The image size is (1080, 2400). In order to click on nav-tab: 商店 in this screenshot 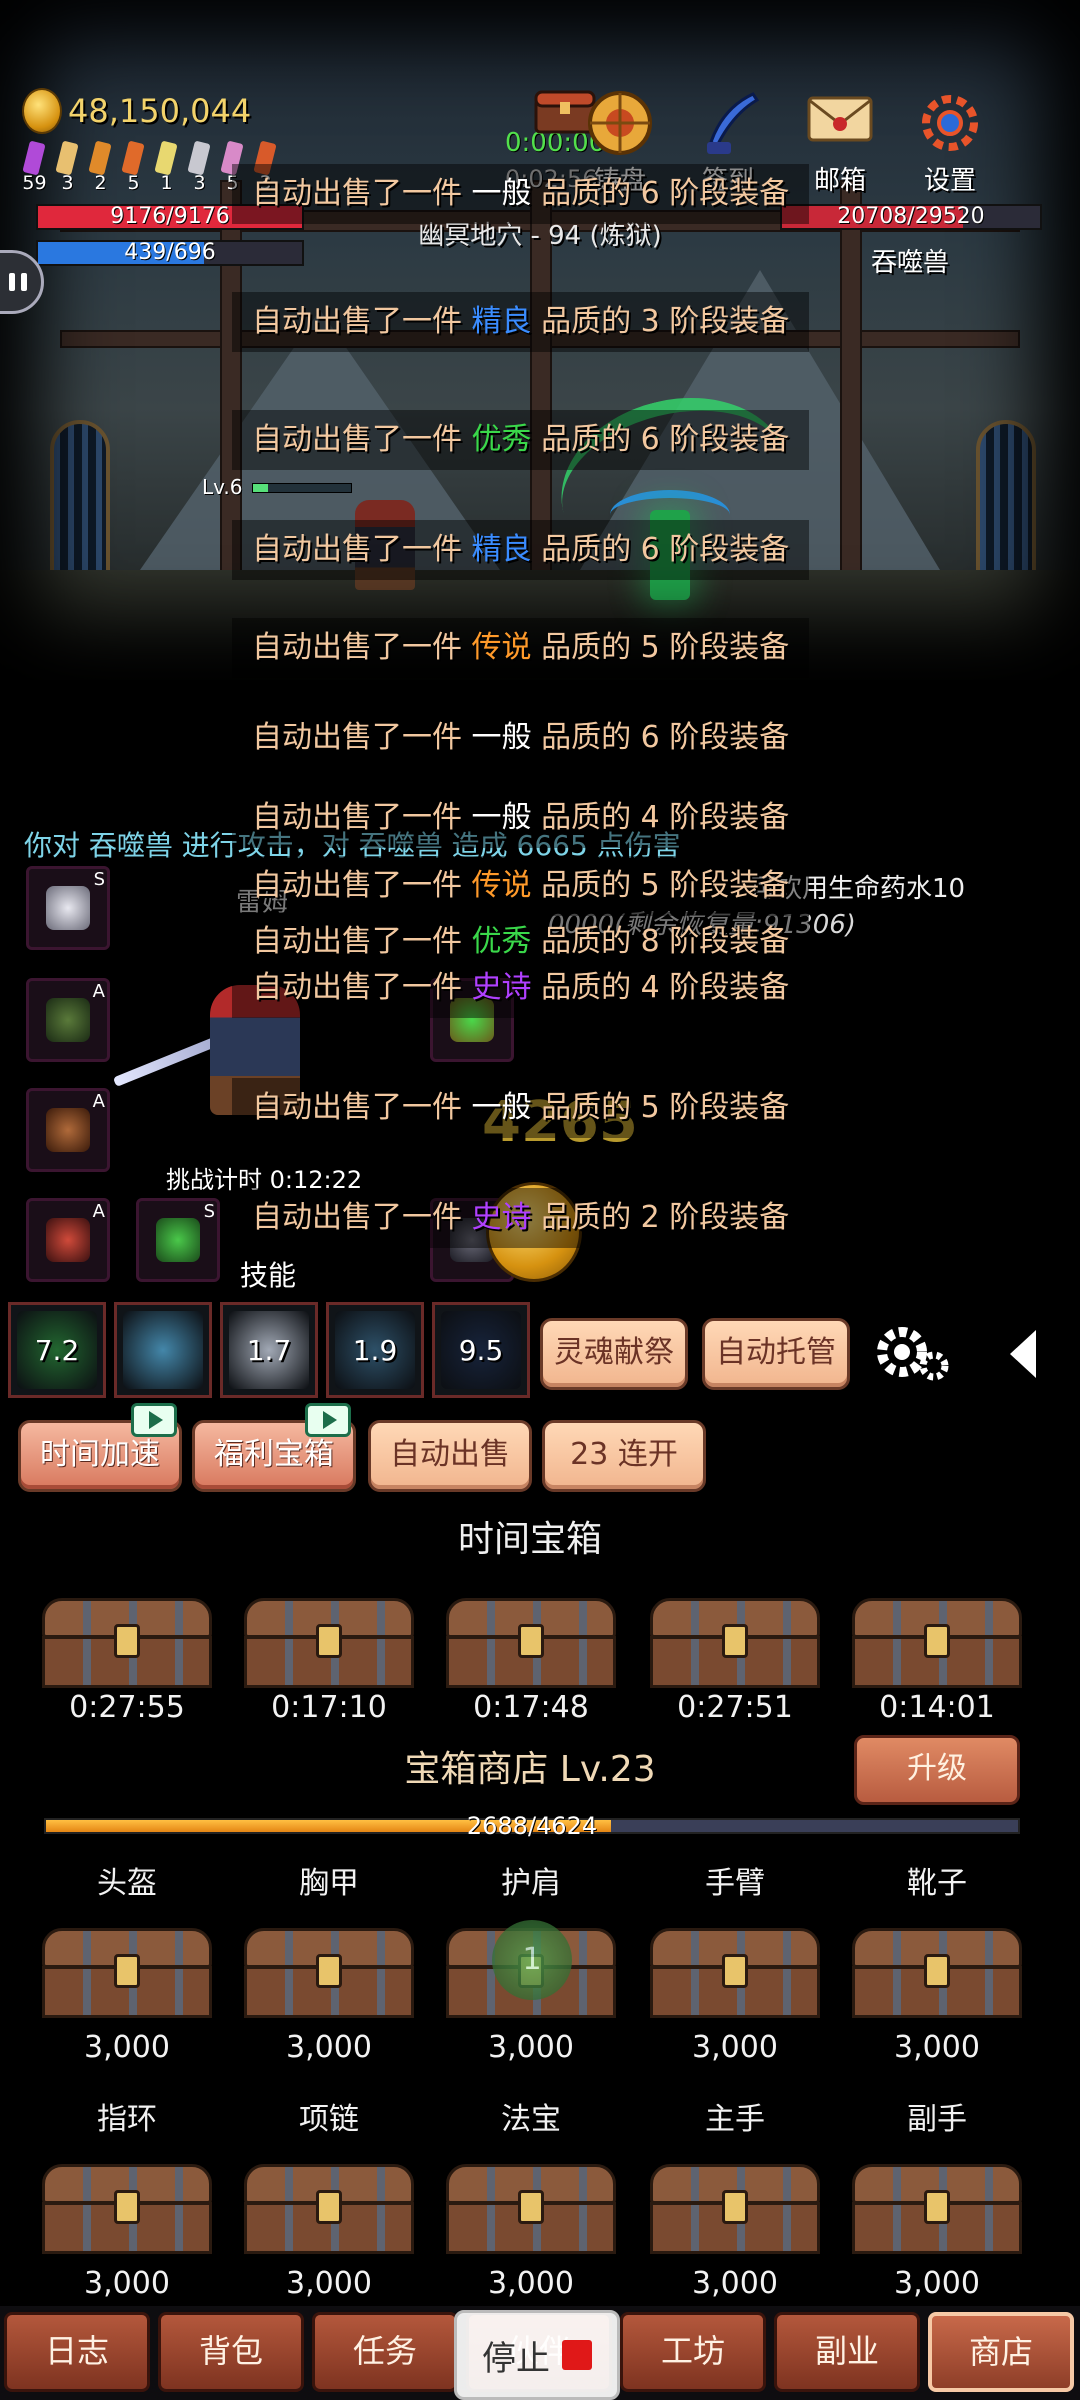, I will do `click(1001, 2352)`.